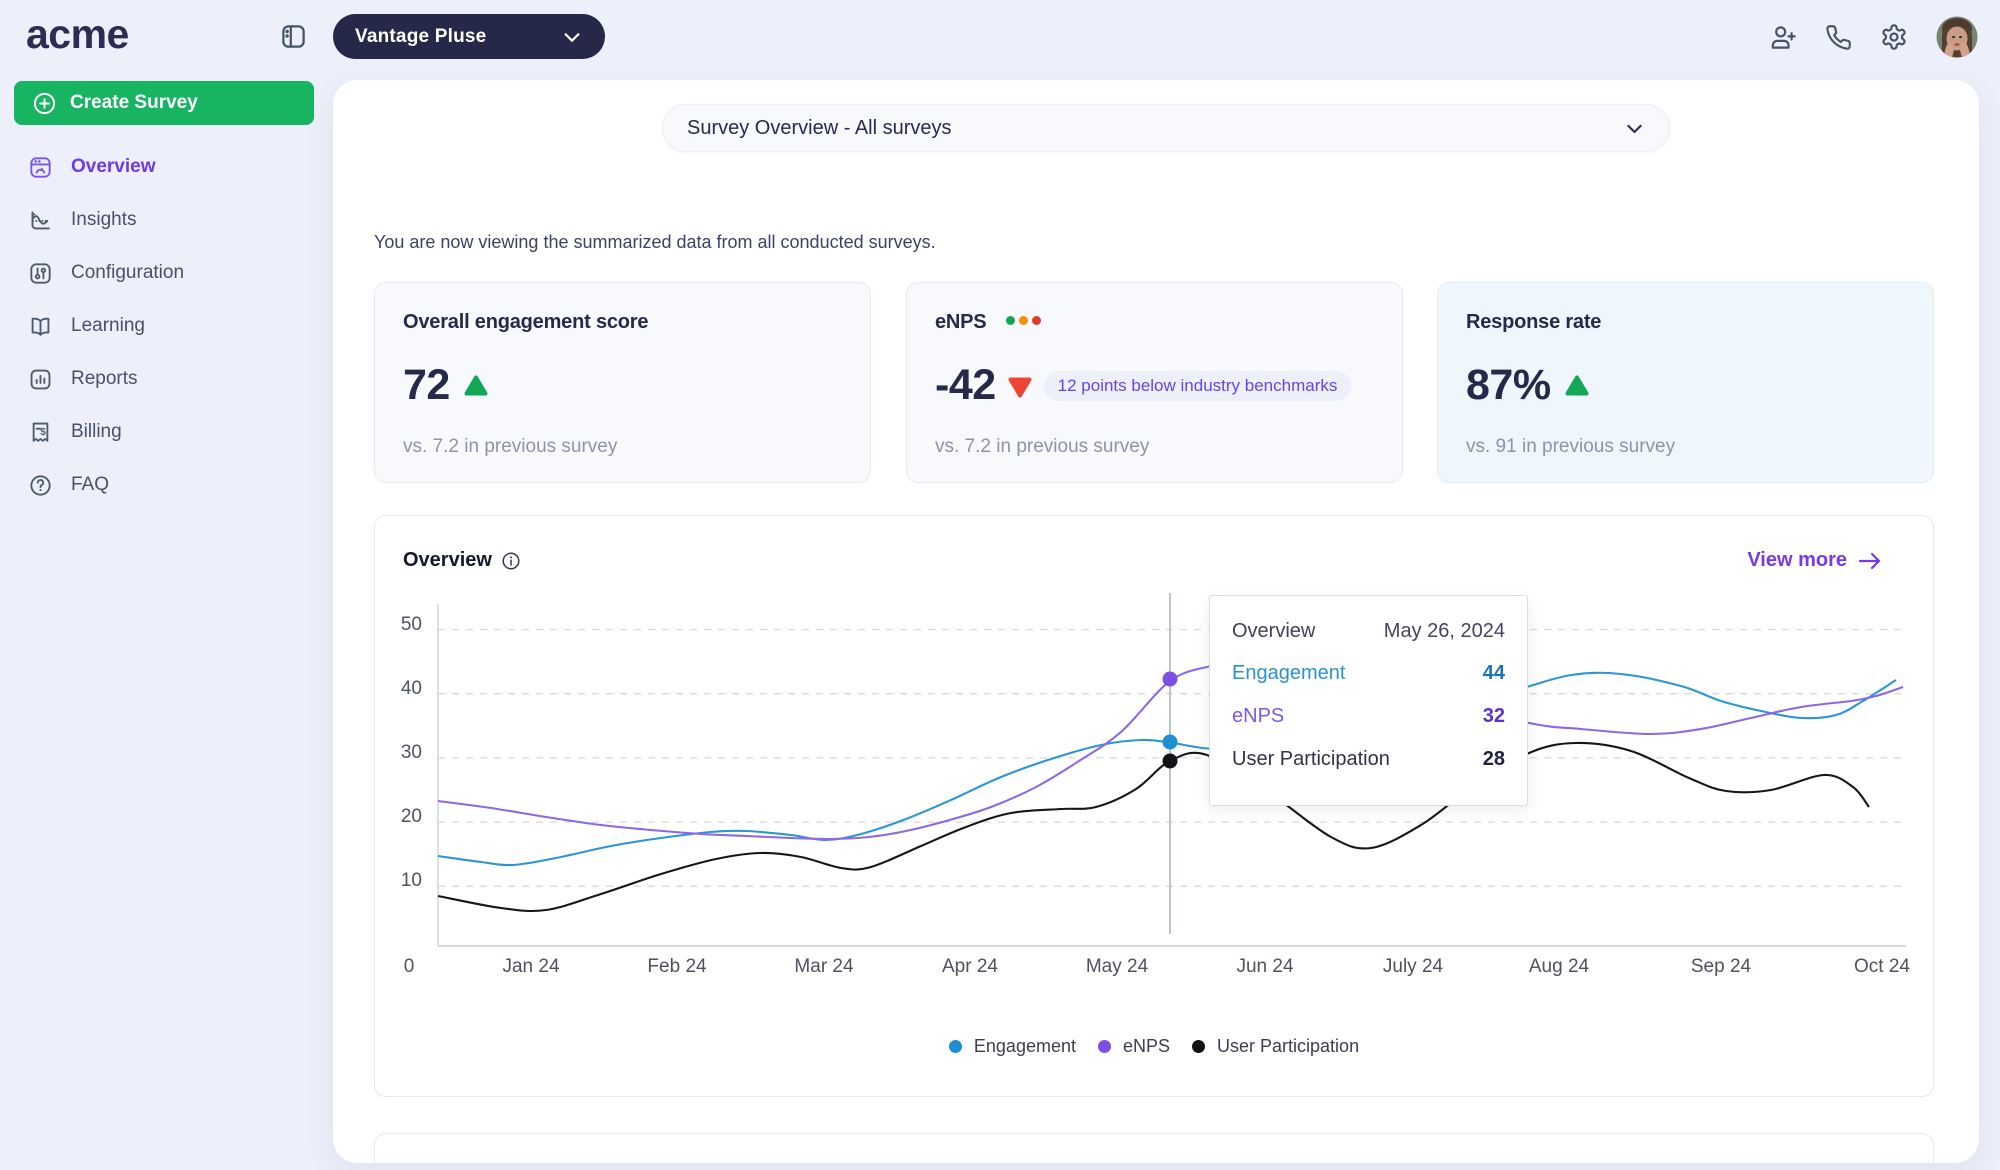  Describe the element at coordinates (970, 966) in the screenshot. I see `svg-text: Apr 24` at that location.